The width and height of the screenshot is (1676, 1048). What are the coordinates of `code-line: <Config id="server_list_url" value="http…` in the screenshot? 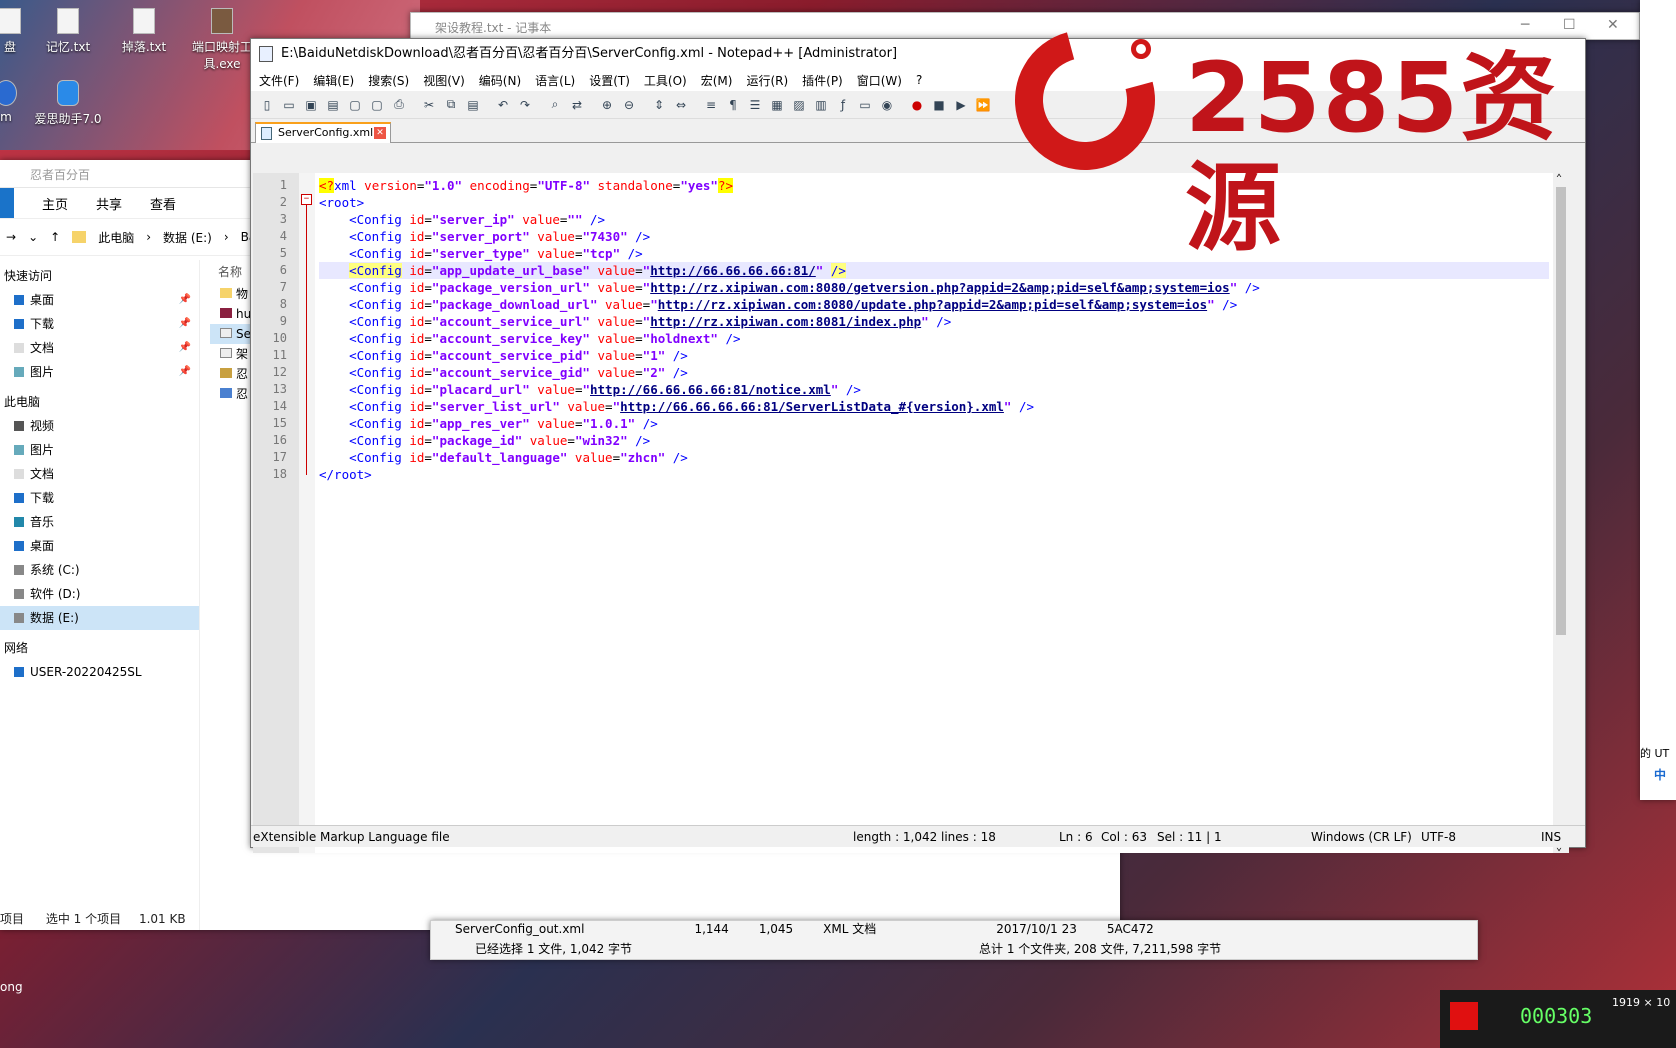 It's located at (934, 406).